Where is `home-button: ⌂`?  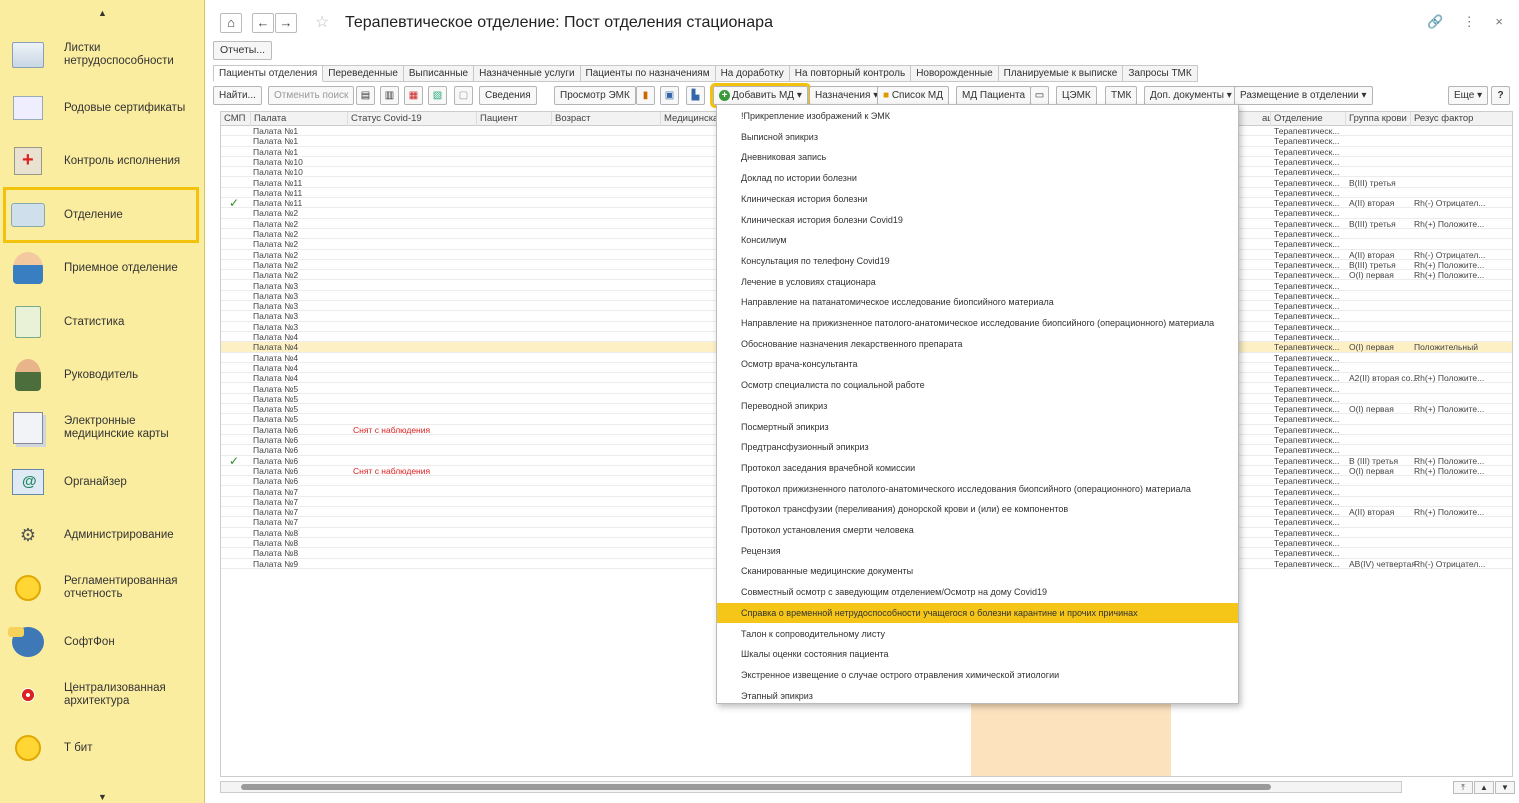 home-button: ⌂ is located at coordinates (231, 23).